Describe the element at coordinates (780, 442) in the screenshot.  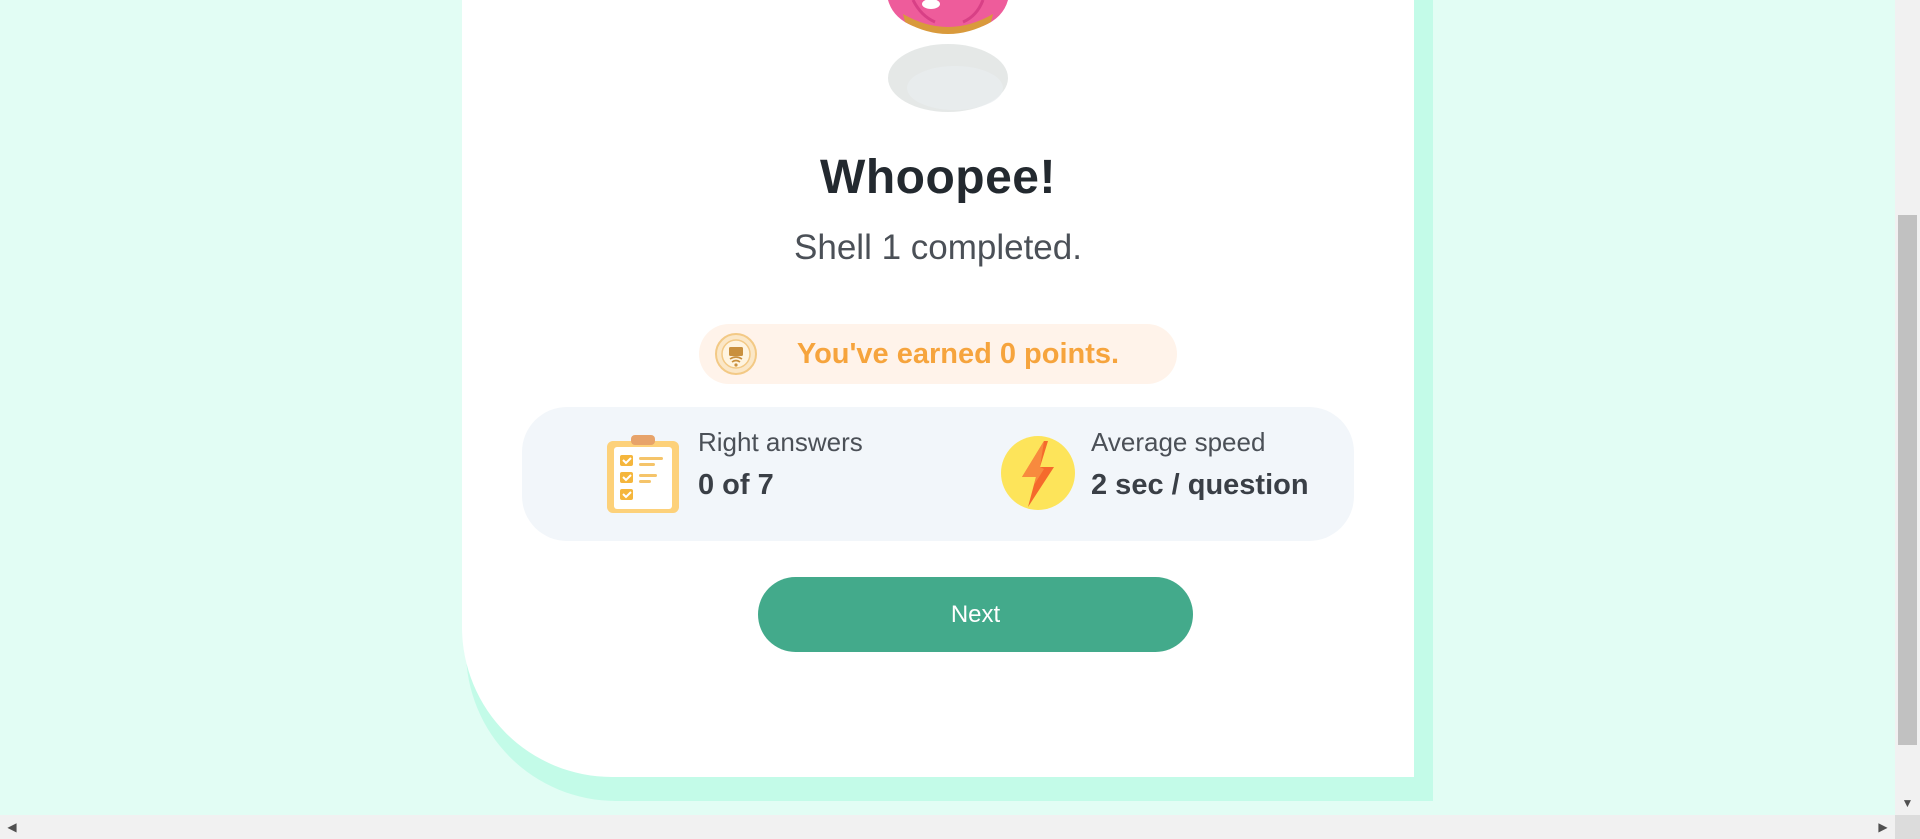
I see `right-answers-label: Right answers` at that location.